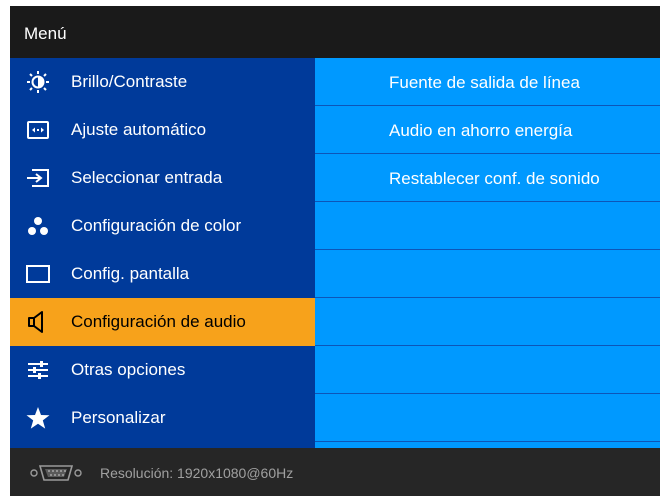 This screenshot has height=503, width=660. What do you see at coordinates (481, 130) in the screenshot?
I see `submenu-item-label: Audio en ahorro energía` at bounding box center [481, 130].